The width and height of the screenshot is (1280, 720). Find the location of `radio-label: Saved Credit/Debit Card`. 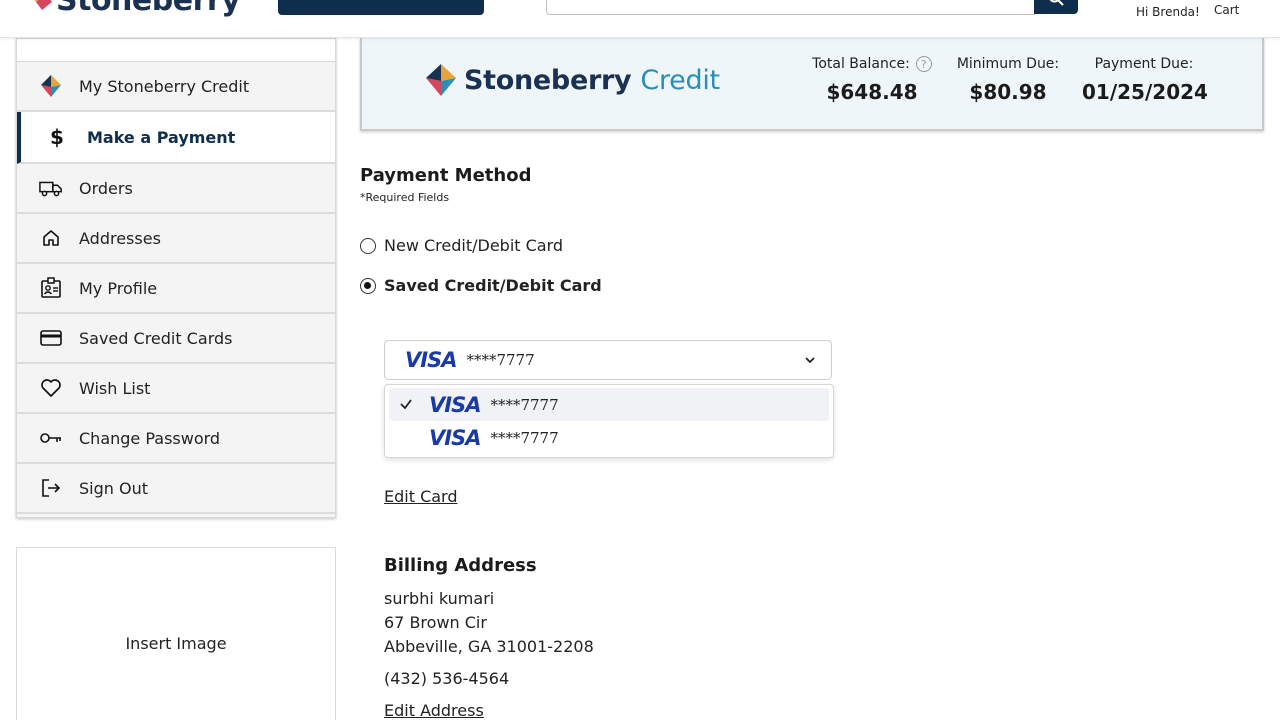

radio-label: Saved Credit/Debit Card is located at coordinates (493, 285).